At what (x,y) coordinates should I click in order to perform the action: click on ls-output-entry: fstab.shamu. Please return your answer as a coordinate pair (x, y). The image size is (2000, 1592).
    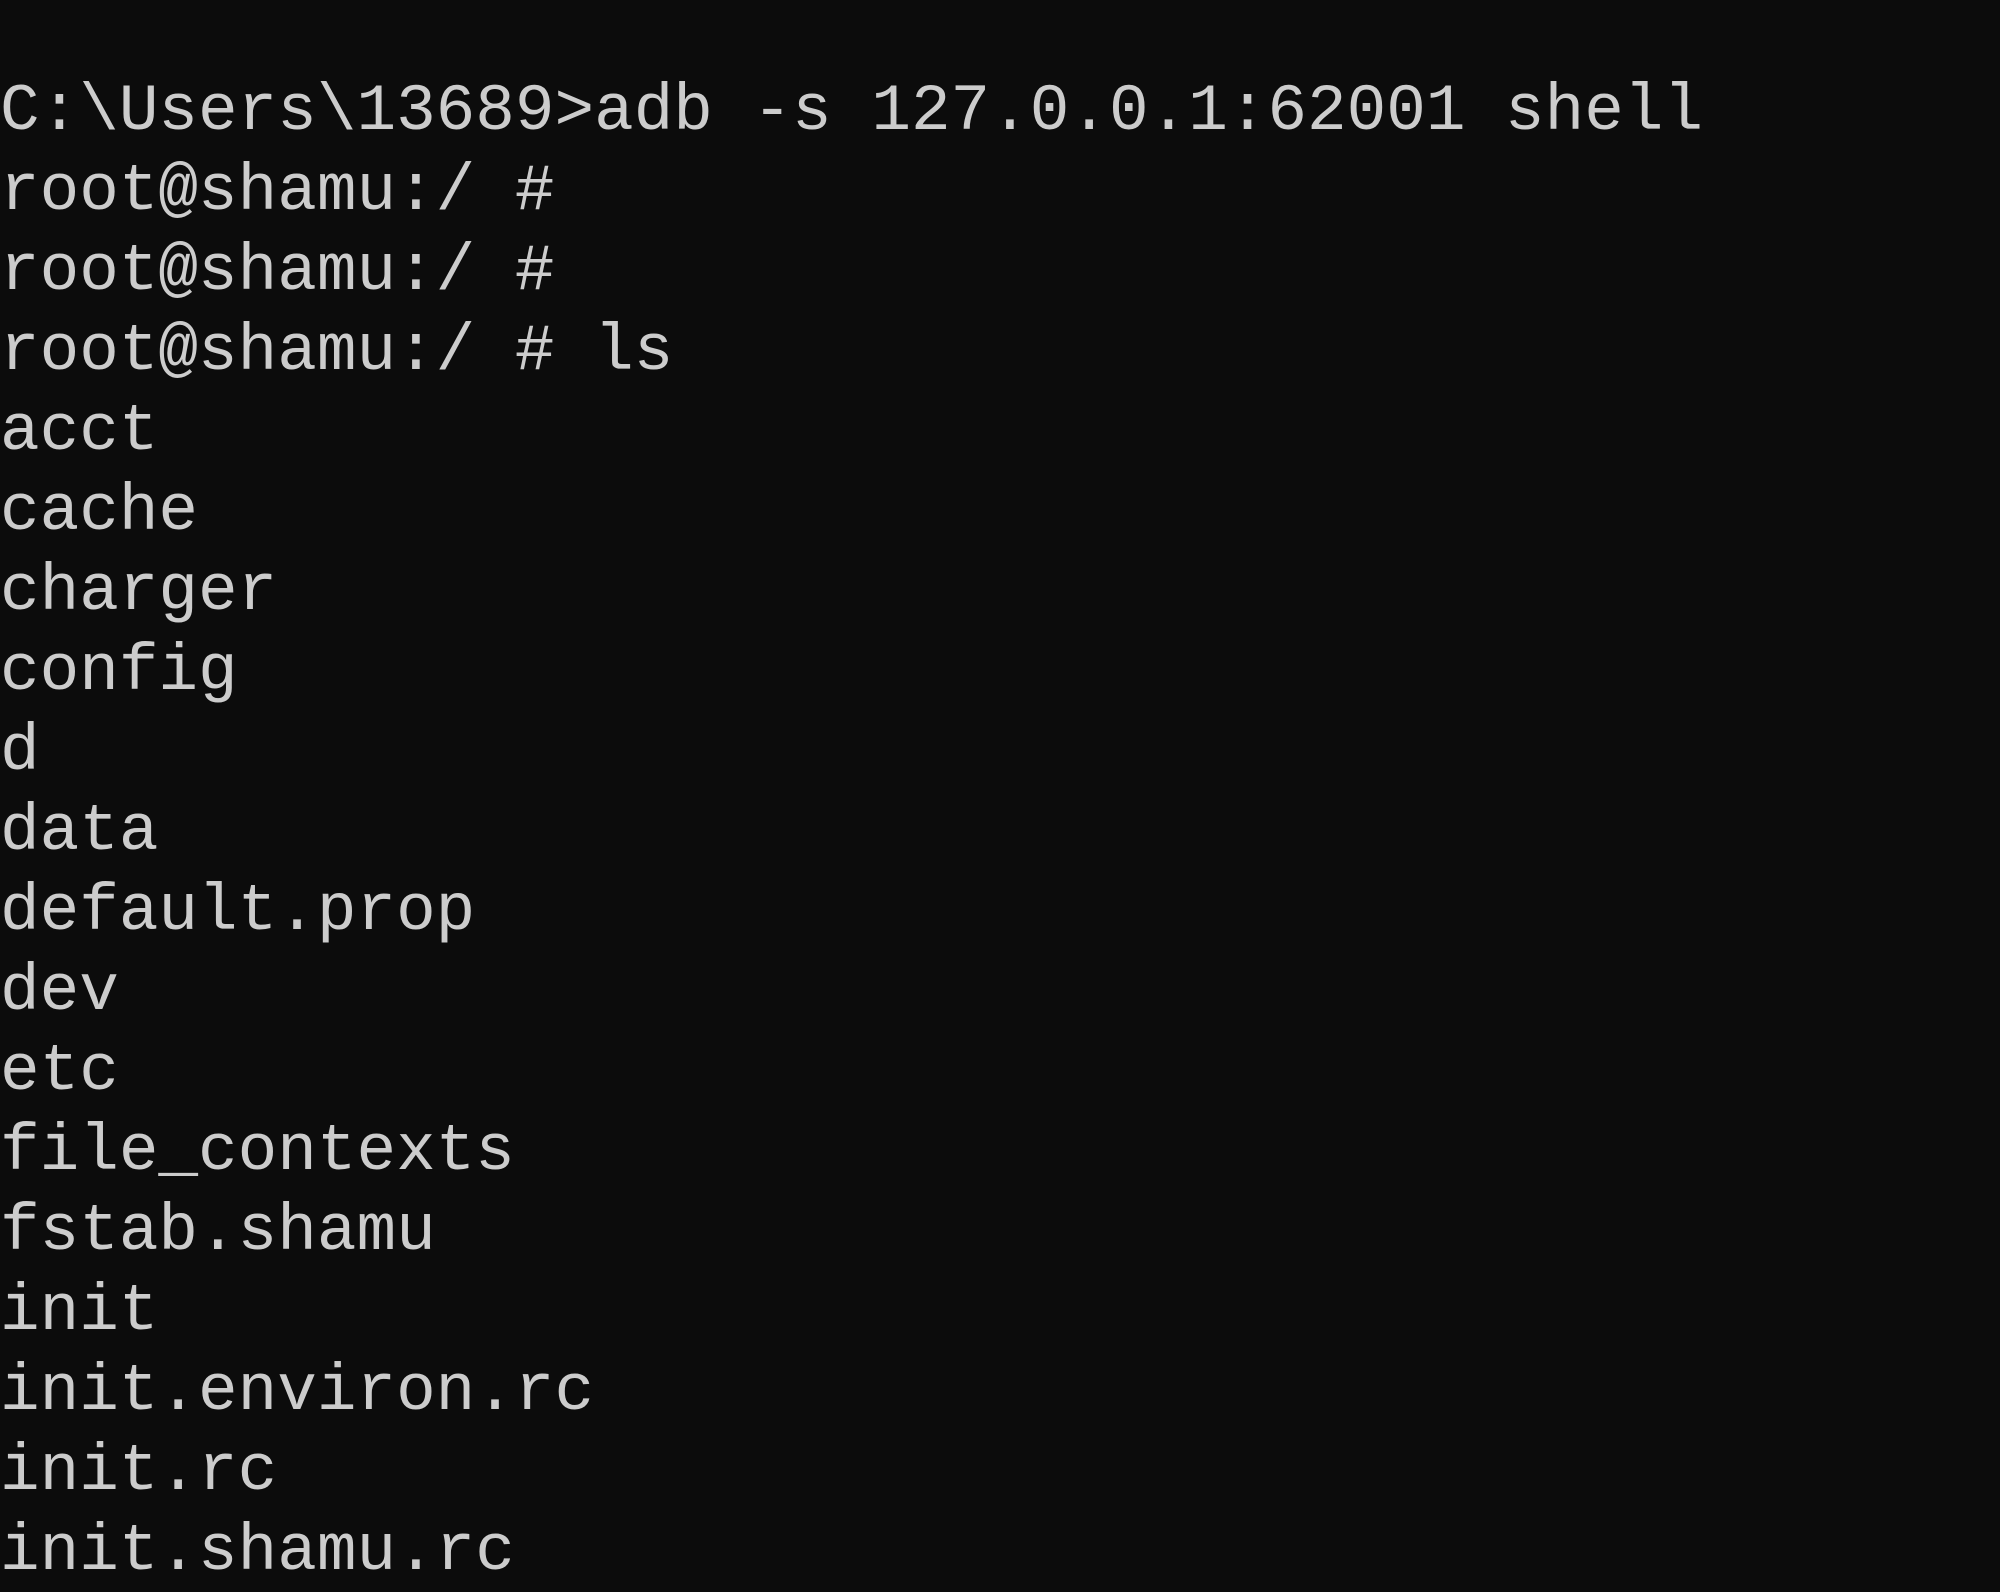
    Looking at the image, I should click on (218, 1231).